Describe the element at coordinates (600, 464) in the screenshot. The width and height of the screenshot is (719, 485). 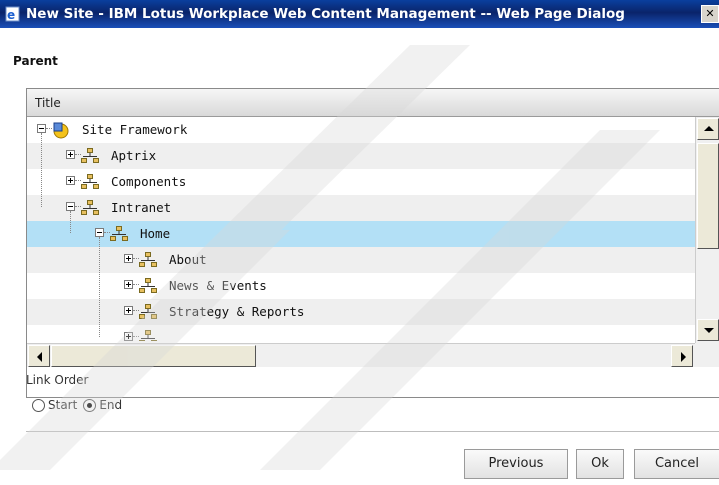
I see `ok-button: Ok` at that location.